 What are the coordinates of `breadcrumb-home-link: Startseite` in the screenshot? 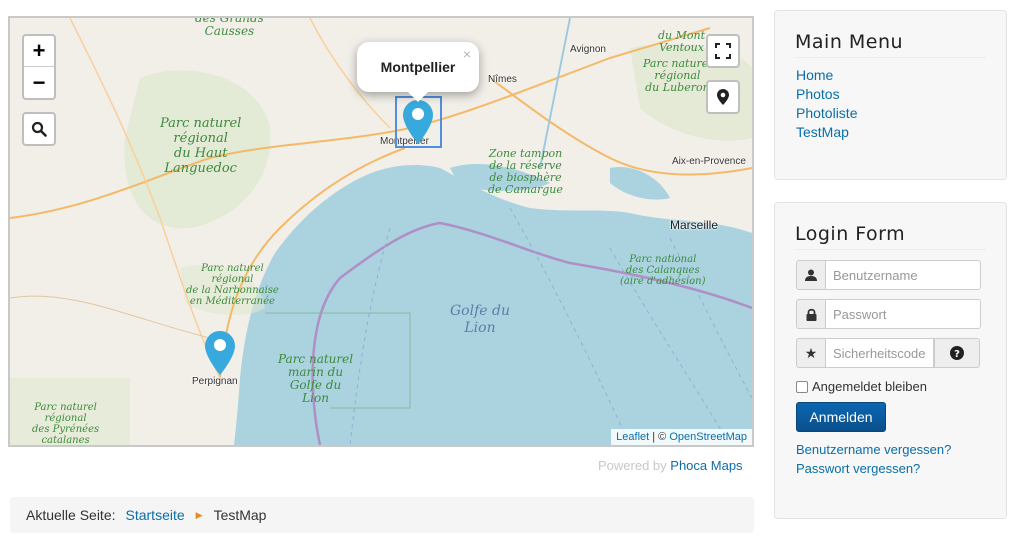 It's located at (155, 515).